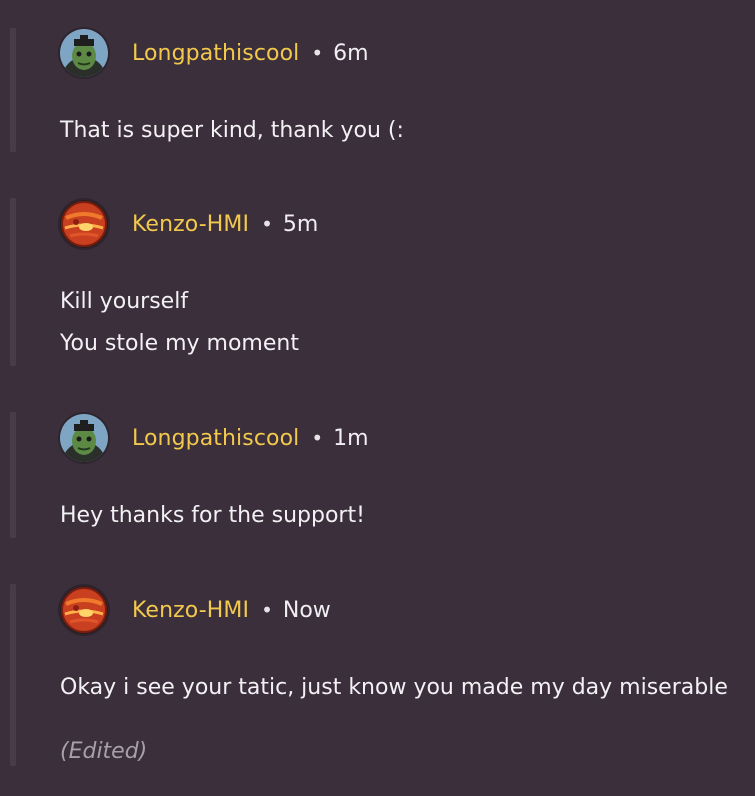 This screenshot has width=755, height=796. What do you see at coordinates (351, 438) in the screenshot?
I see `timestamp: 1m` at bounding box center [351, 438].